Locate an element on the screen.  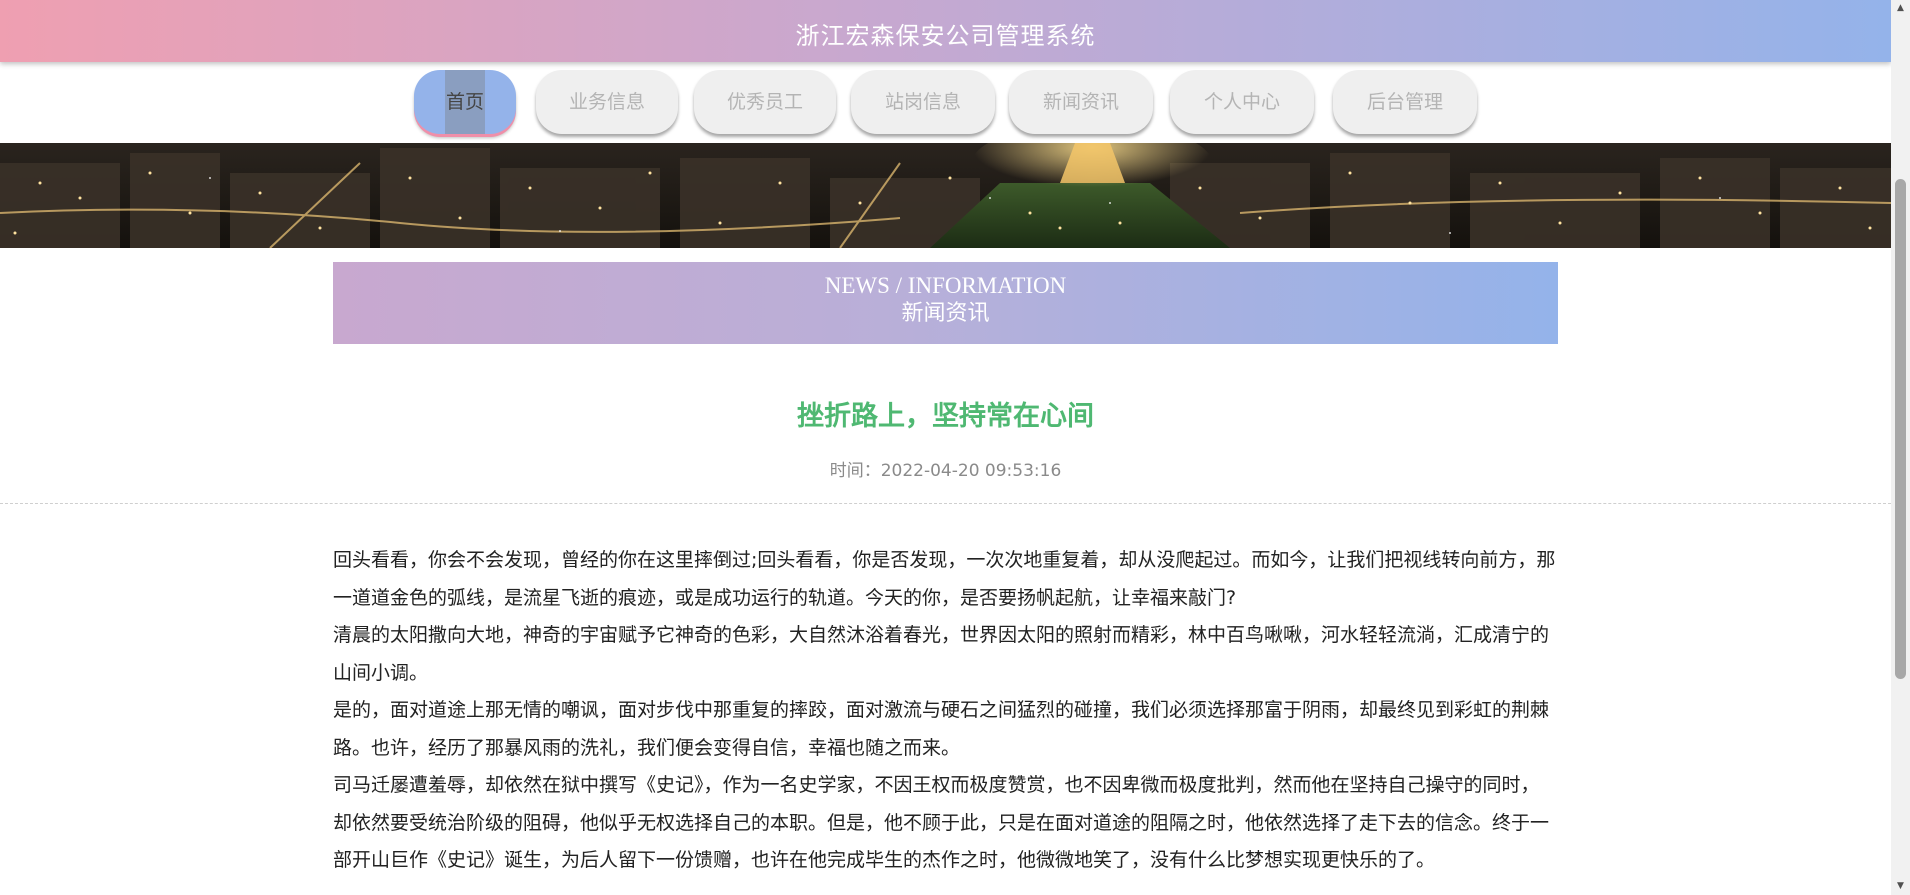
banner-image is located at coordinates (945, 195).